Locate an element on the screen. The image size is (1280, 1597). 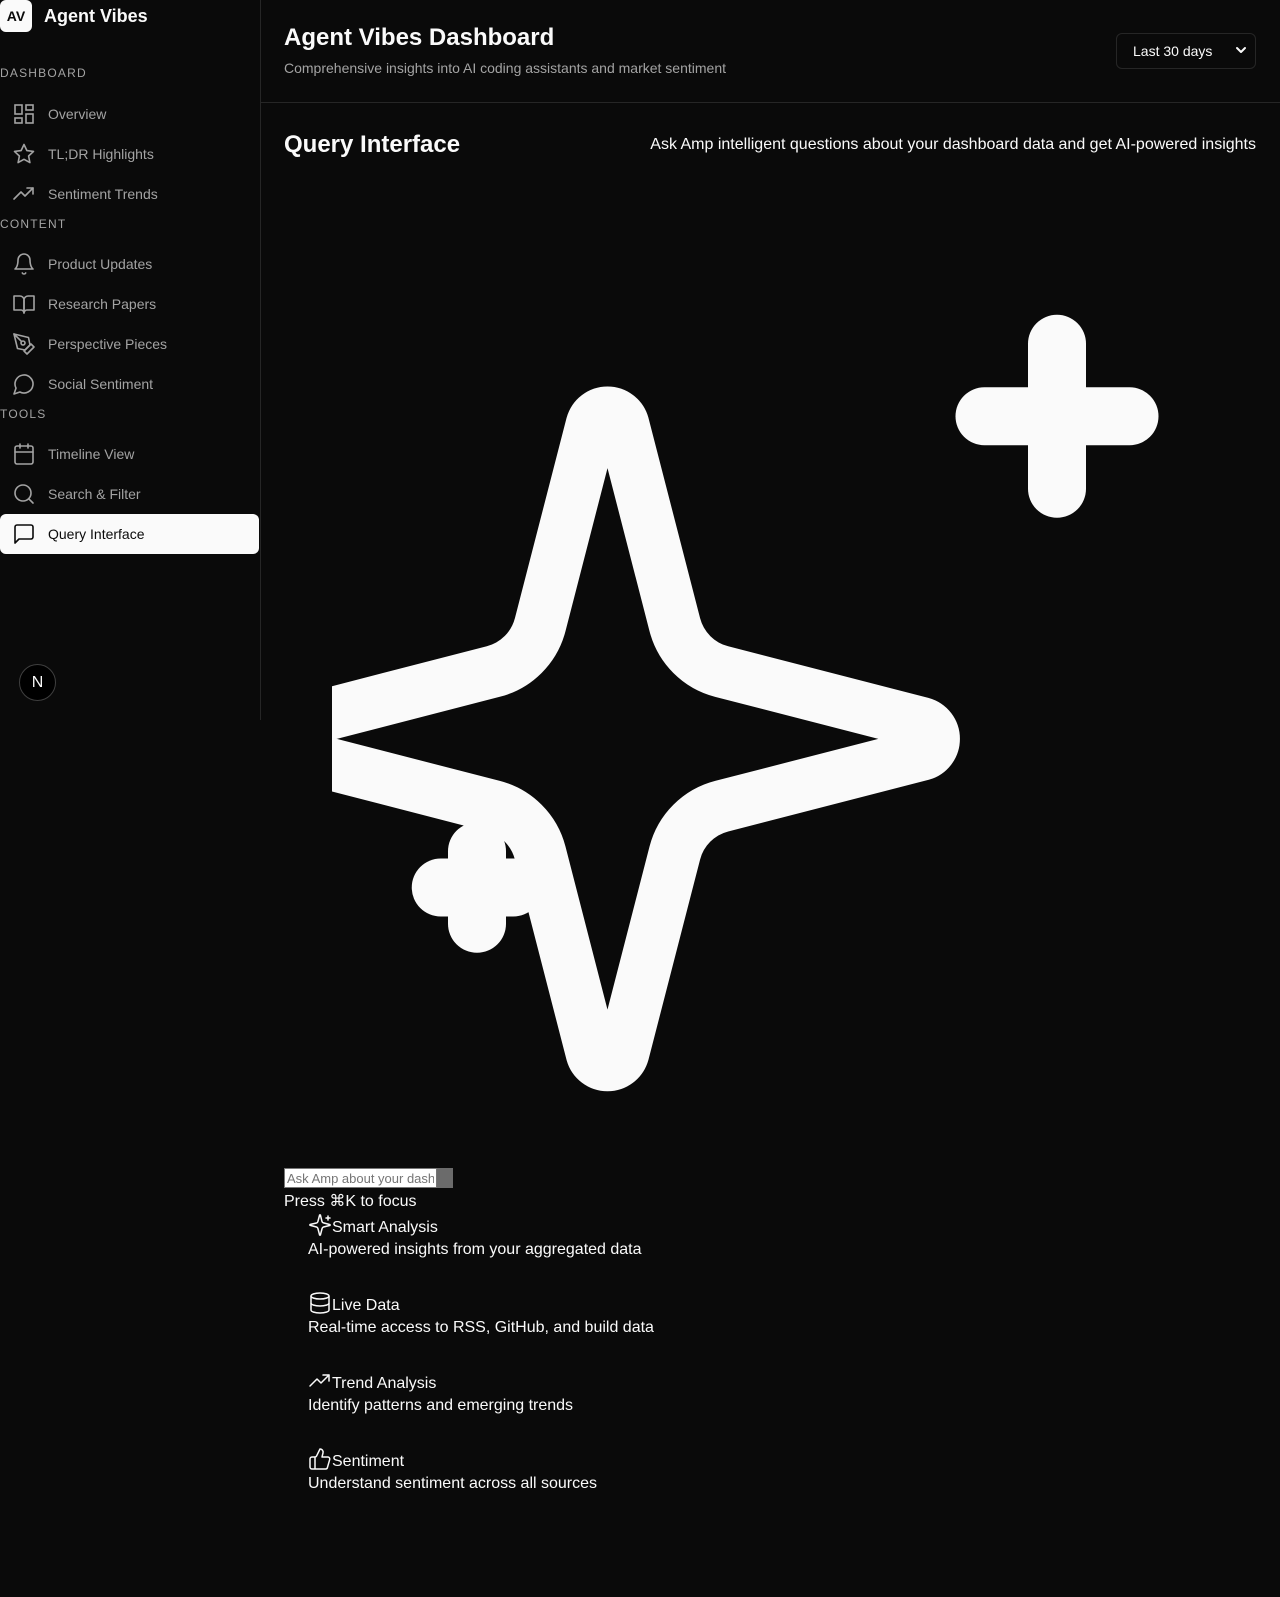
section-title: Query Interface is located at coordinates (372, 144).